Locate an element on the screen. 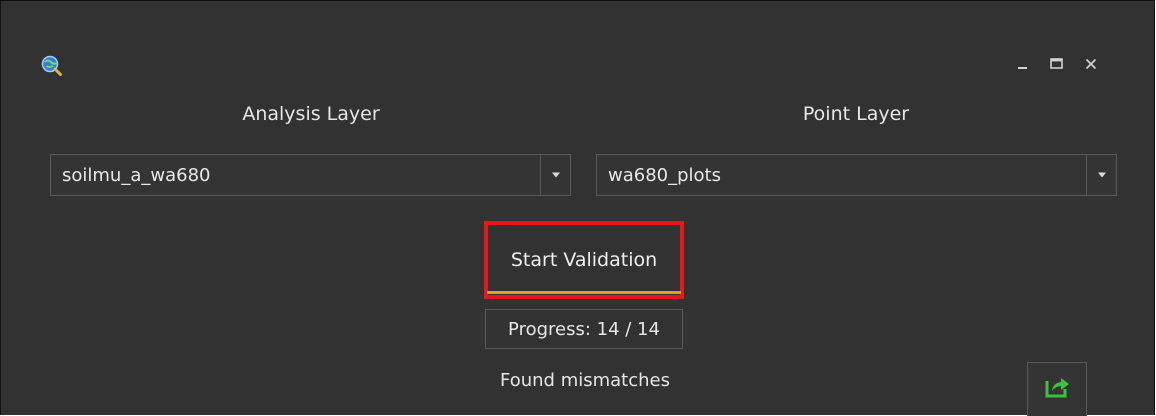 The image size is (1156, 416). analysis-layer-dropdown-arrow is located at coordinates (555, 175).